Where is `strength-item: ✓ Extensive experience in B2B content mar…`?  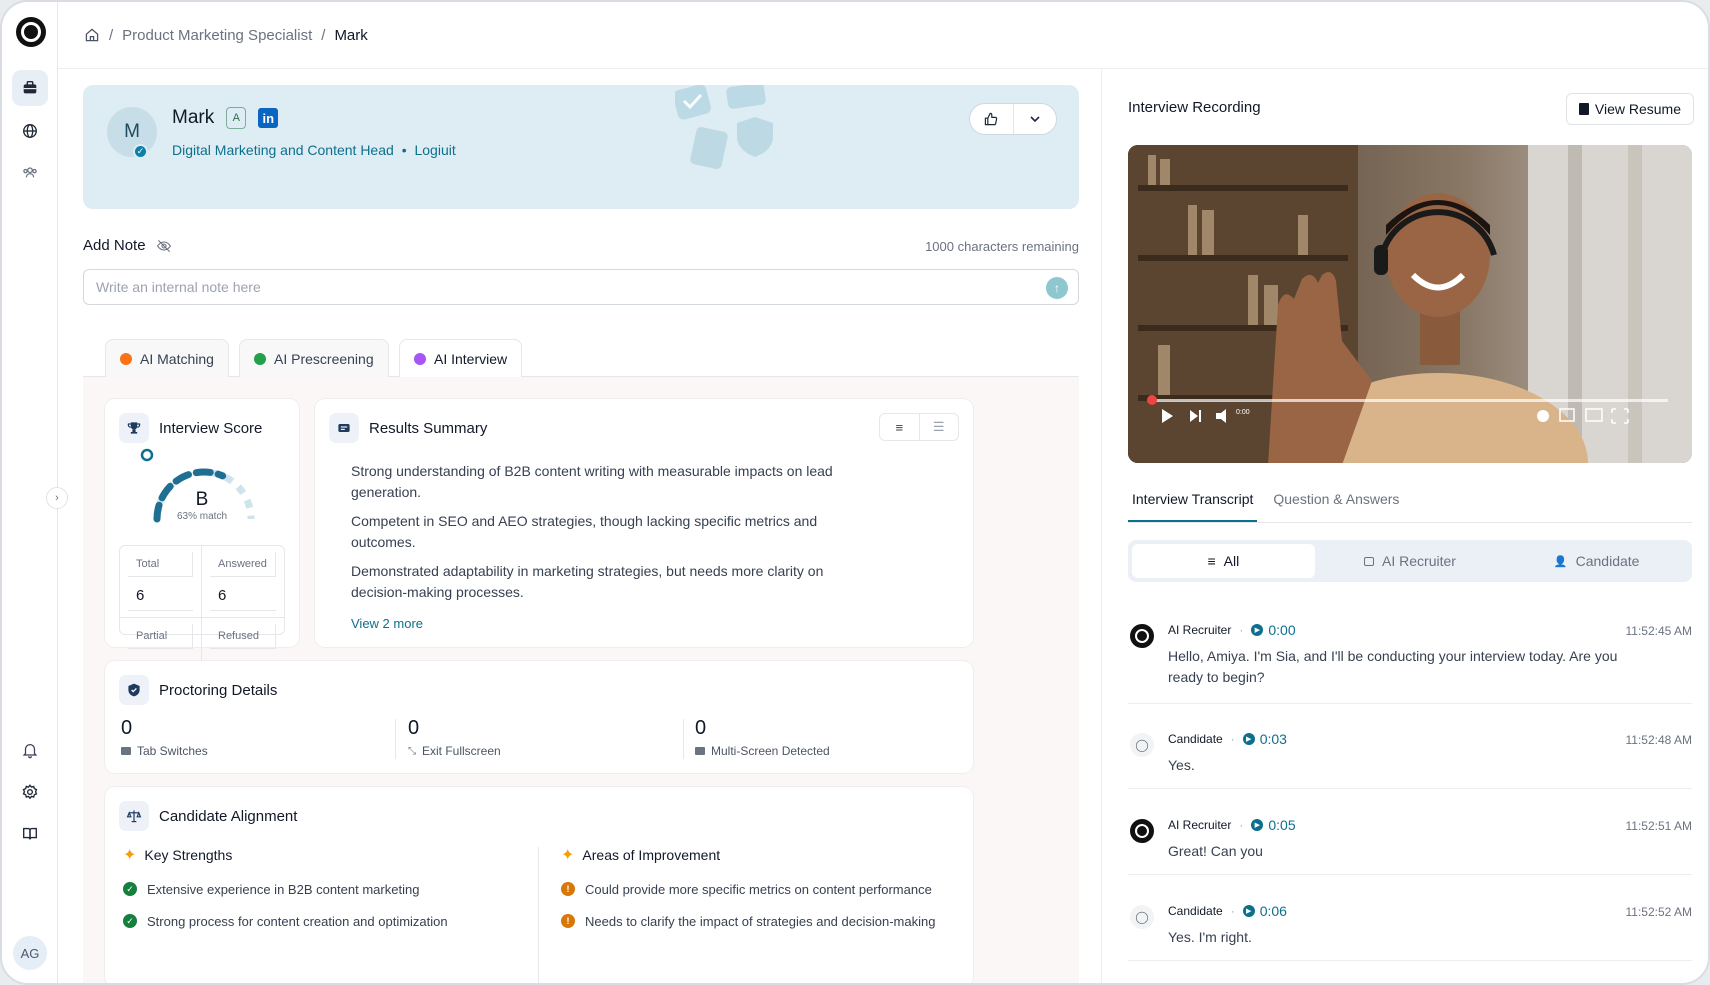 strength-item: ✓ Extensive experience in B2B content mar… is located at coordinates (318, 889).